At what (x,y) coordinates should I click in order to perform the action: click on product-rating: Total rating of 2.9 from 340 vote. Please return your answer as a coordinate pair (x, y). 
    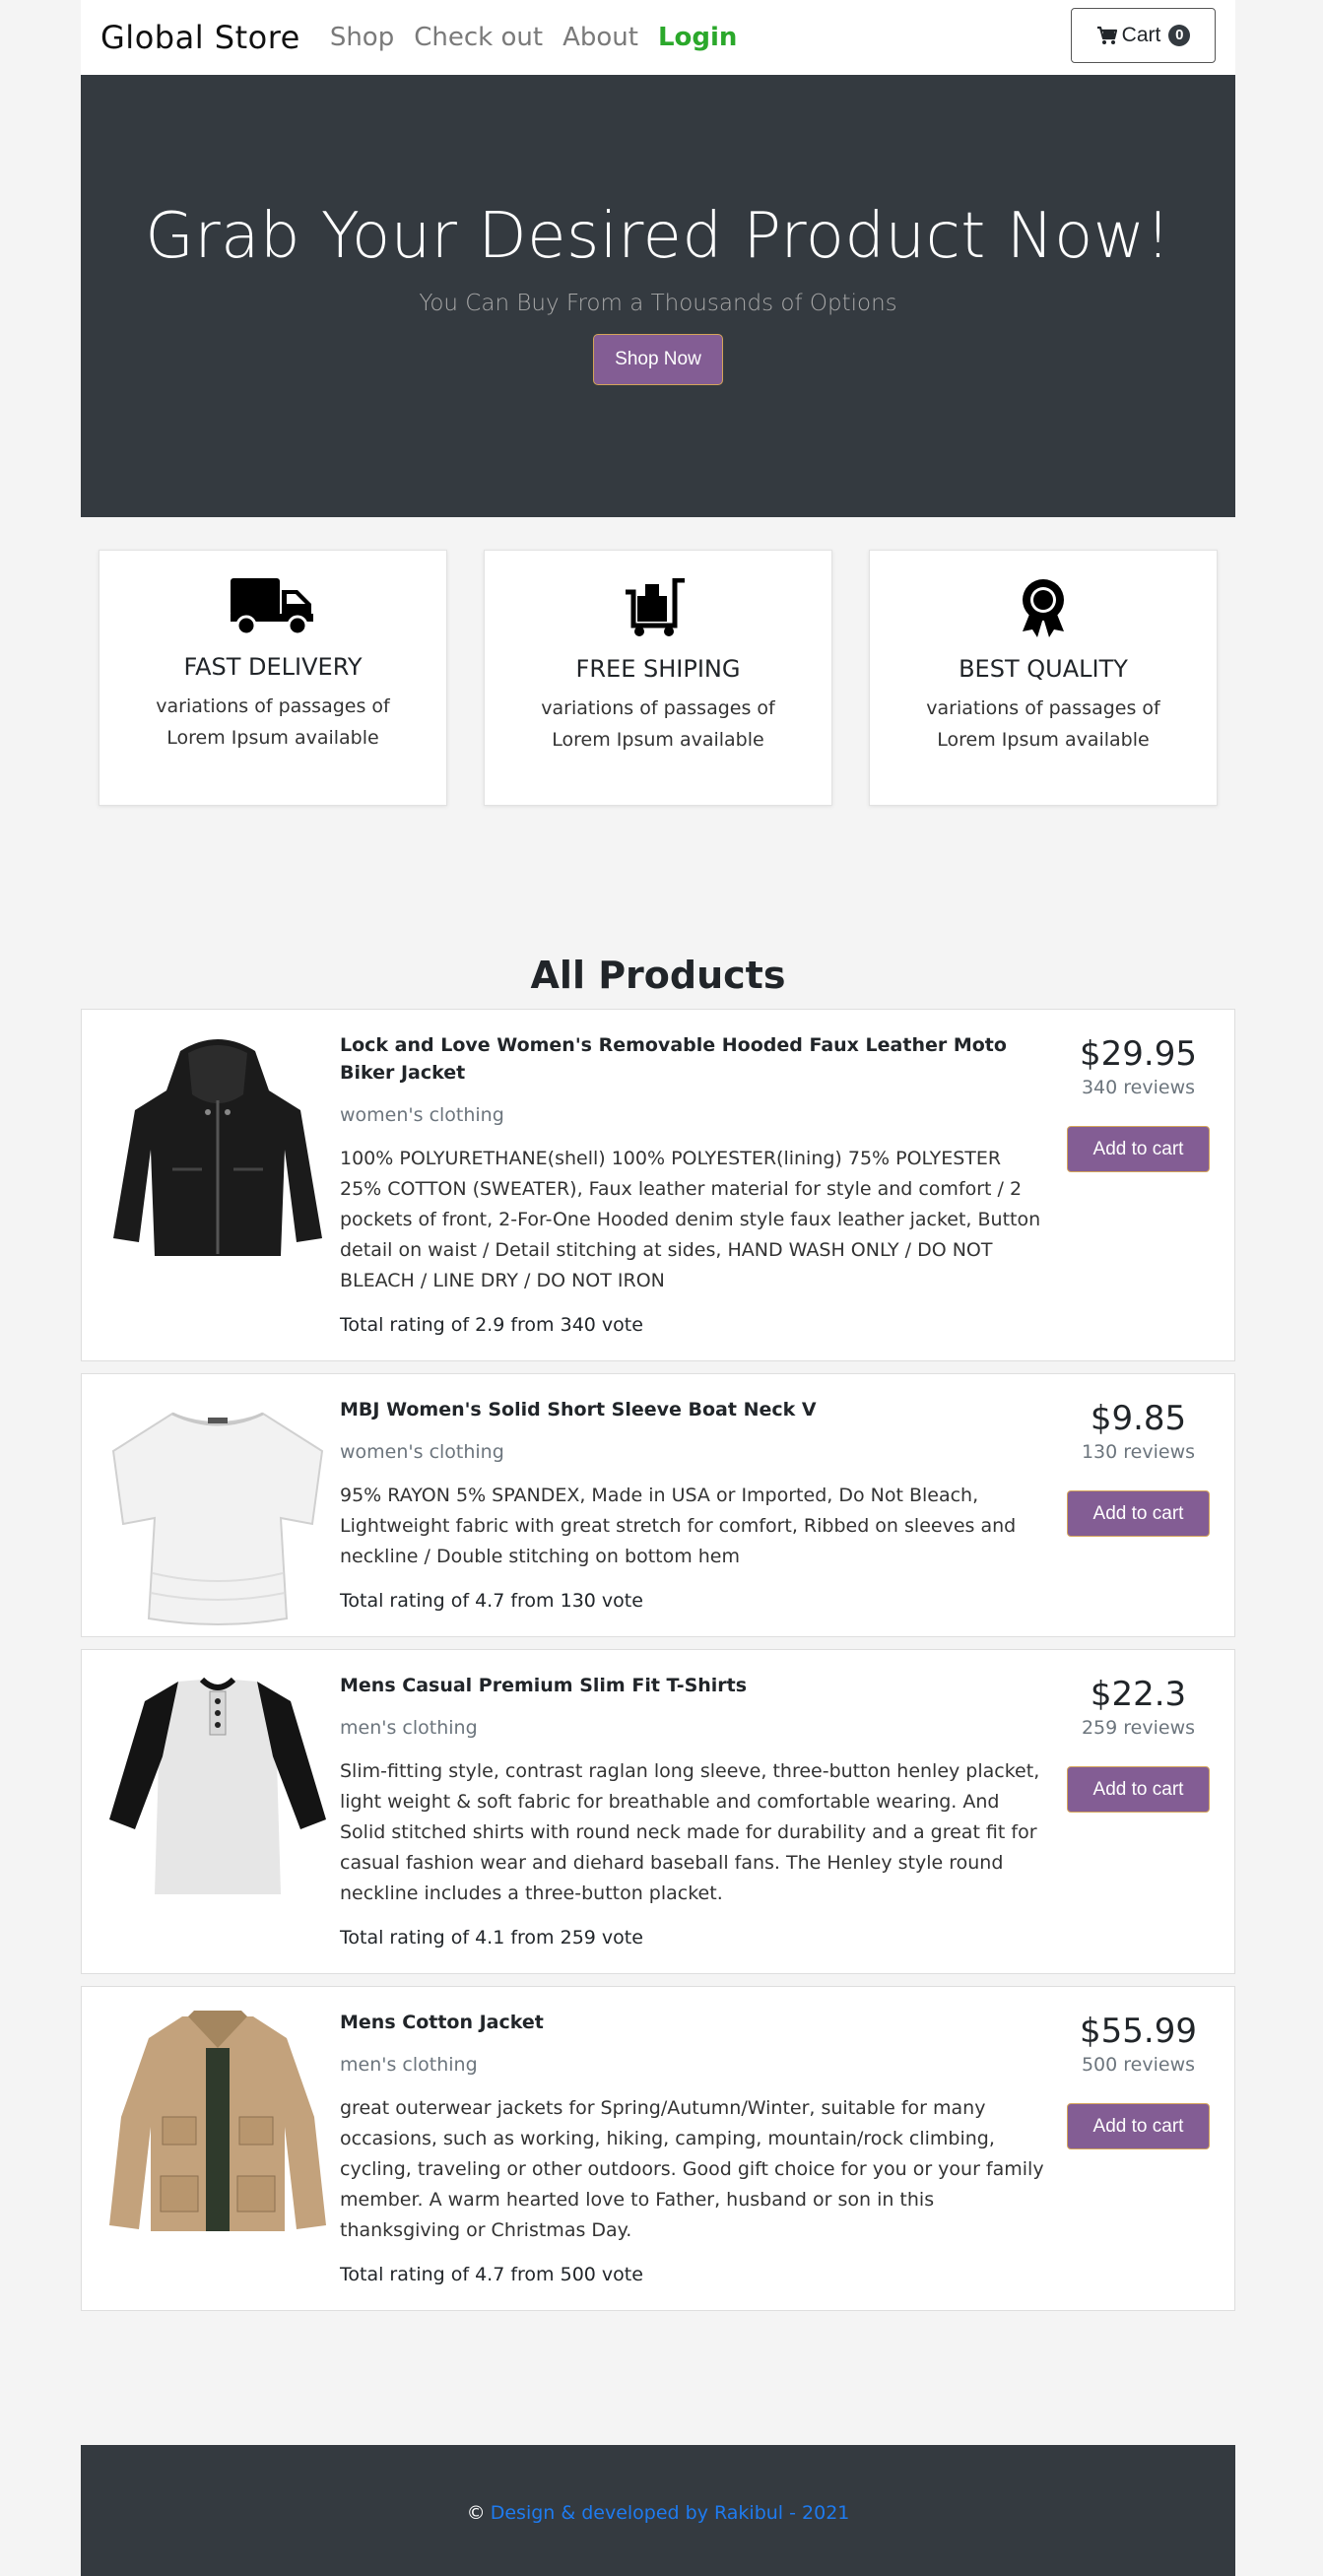
    Looking at the image, I should click on (491, 1325).